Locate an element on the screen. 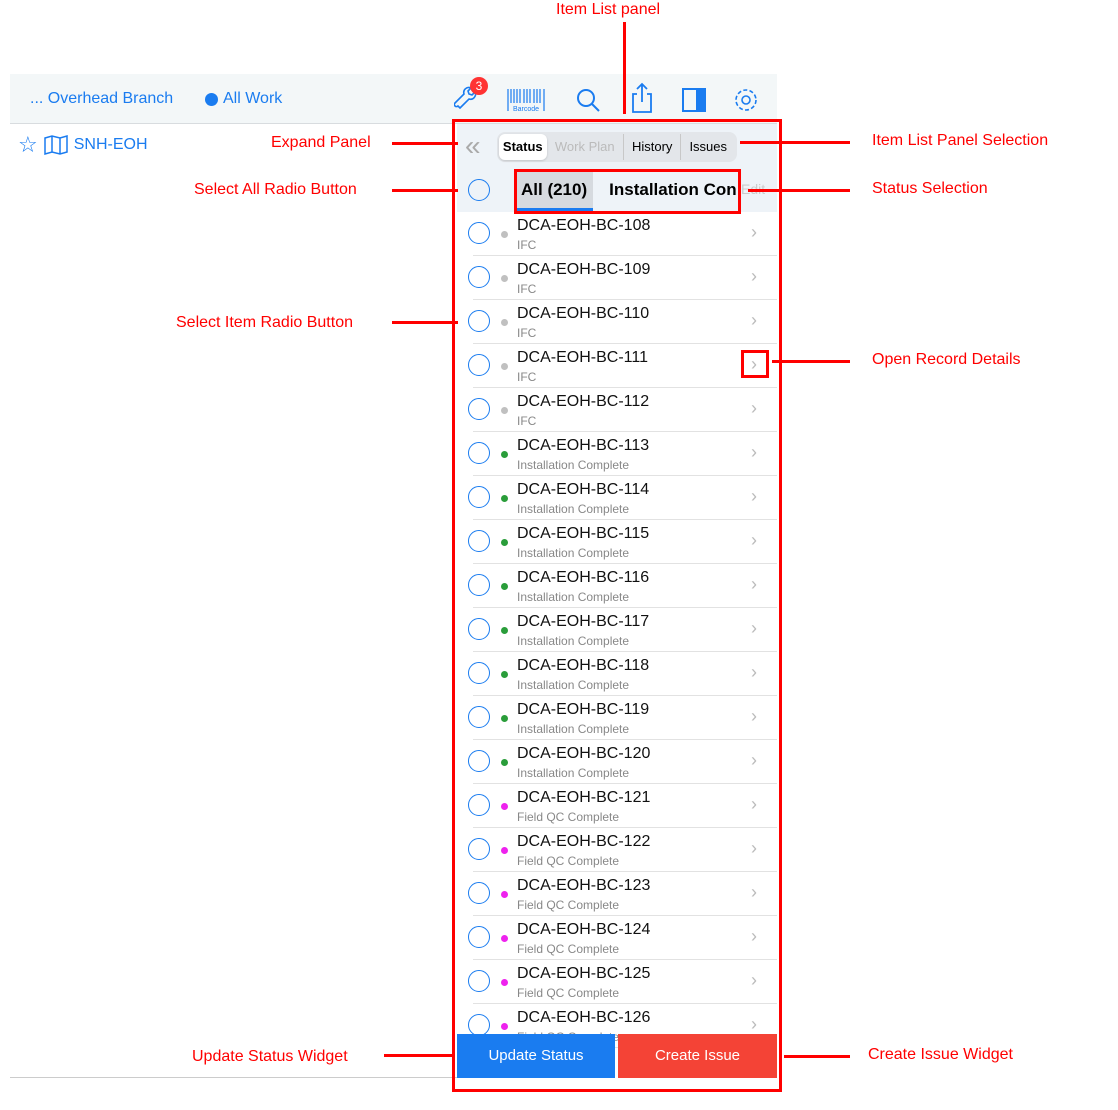  annotation-status-box is located at coordinates (627, 191).